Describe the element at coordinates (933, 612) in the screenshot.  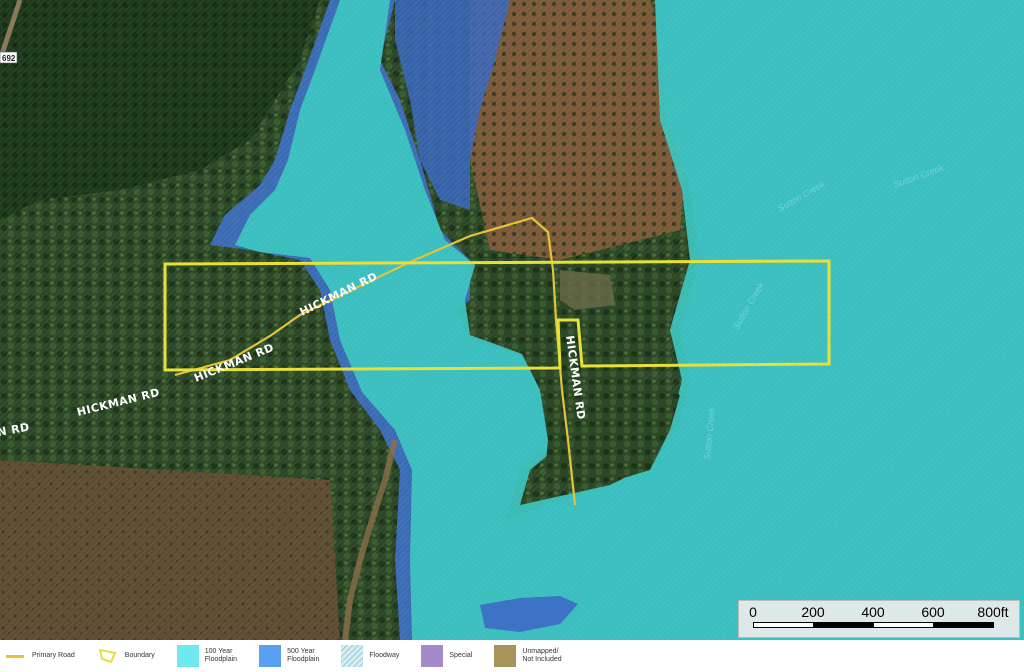
I see `scale-tick-label: 600` at that location.